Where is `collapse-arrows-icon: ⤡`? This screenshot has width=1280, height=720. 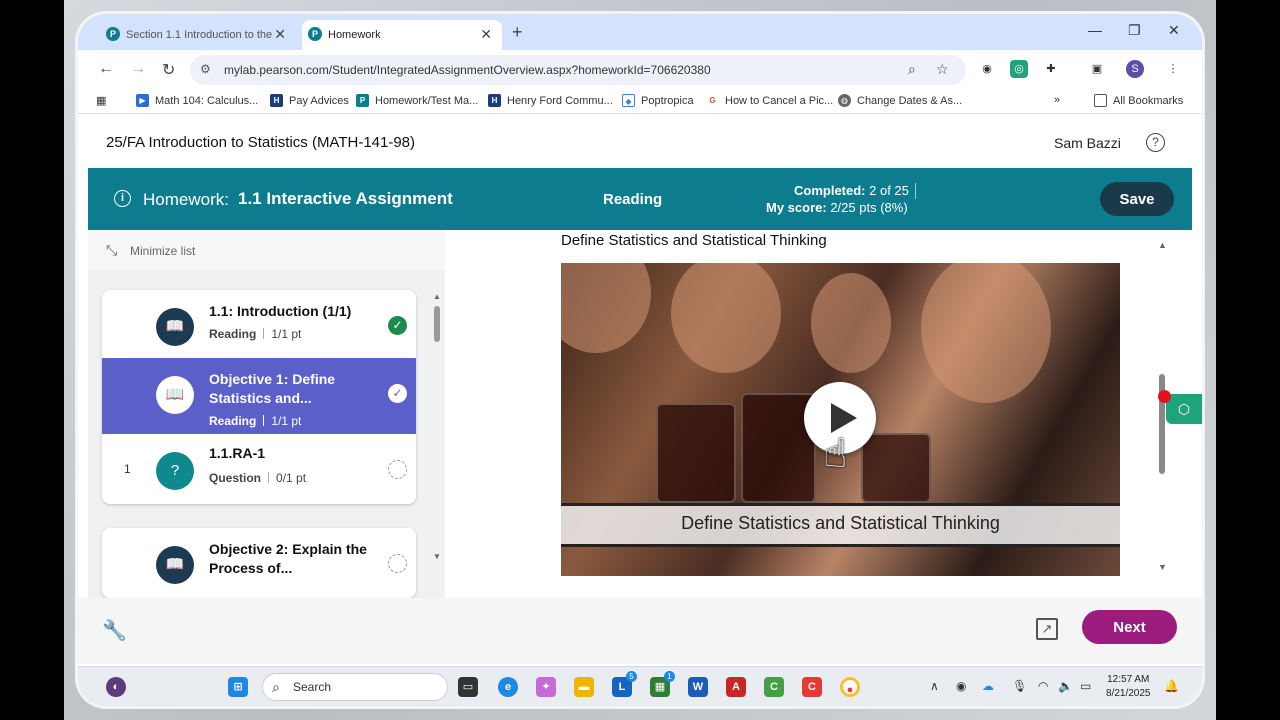
collapse-arrows-icon: ⤡ is located at coordinates (112, 250).